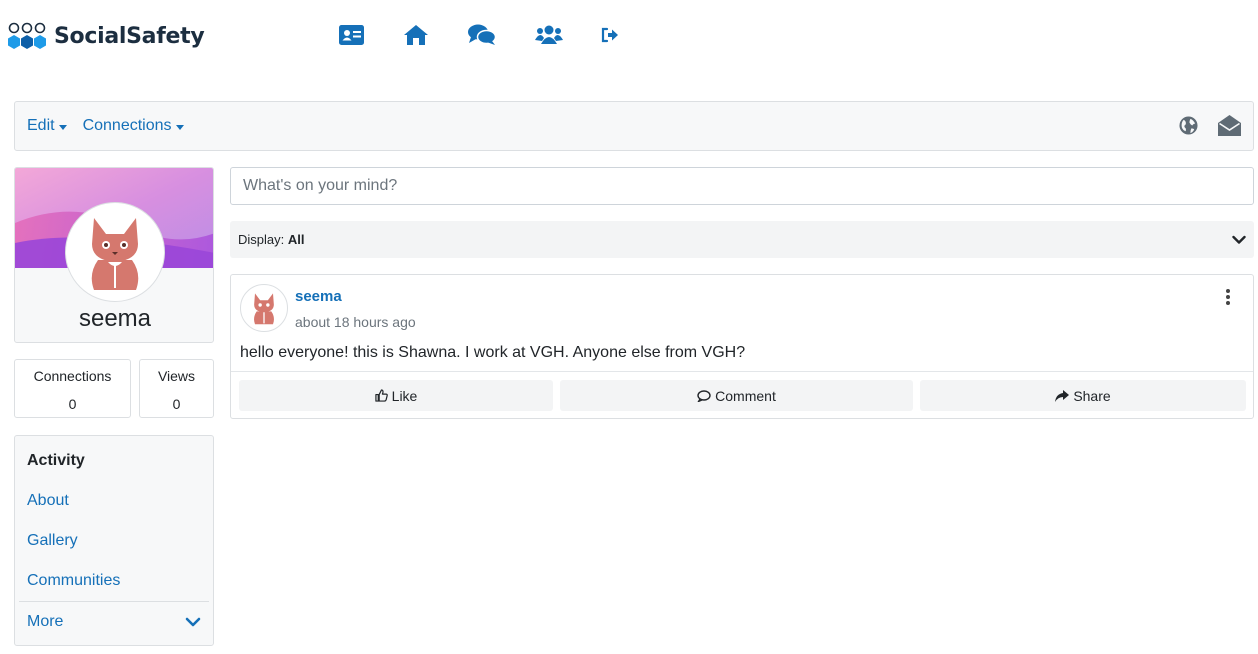 The width and height of the screenshot is (1258, 654). What do you see at coordinates (629, 40) in the screenshot?
I see `top-navbar: SocialSafety` at bounding box center [629, 40].